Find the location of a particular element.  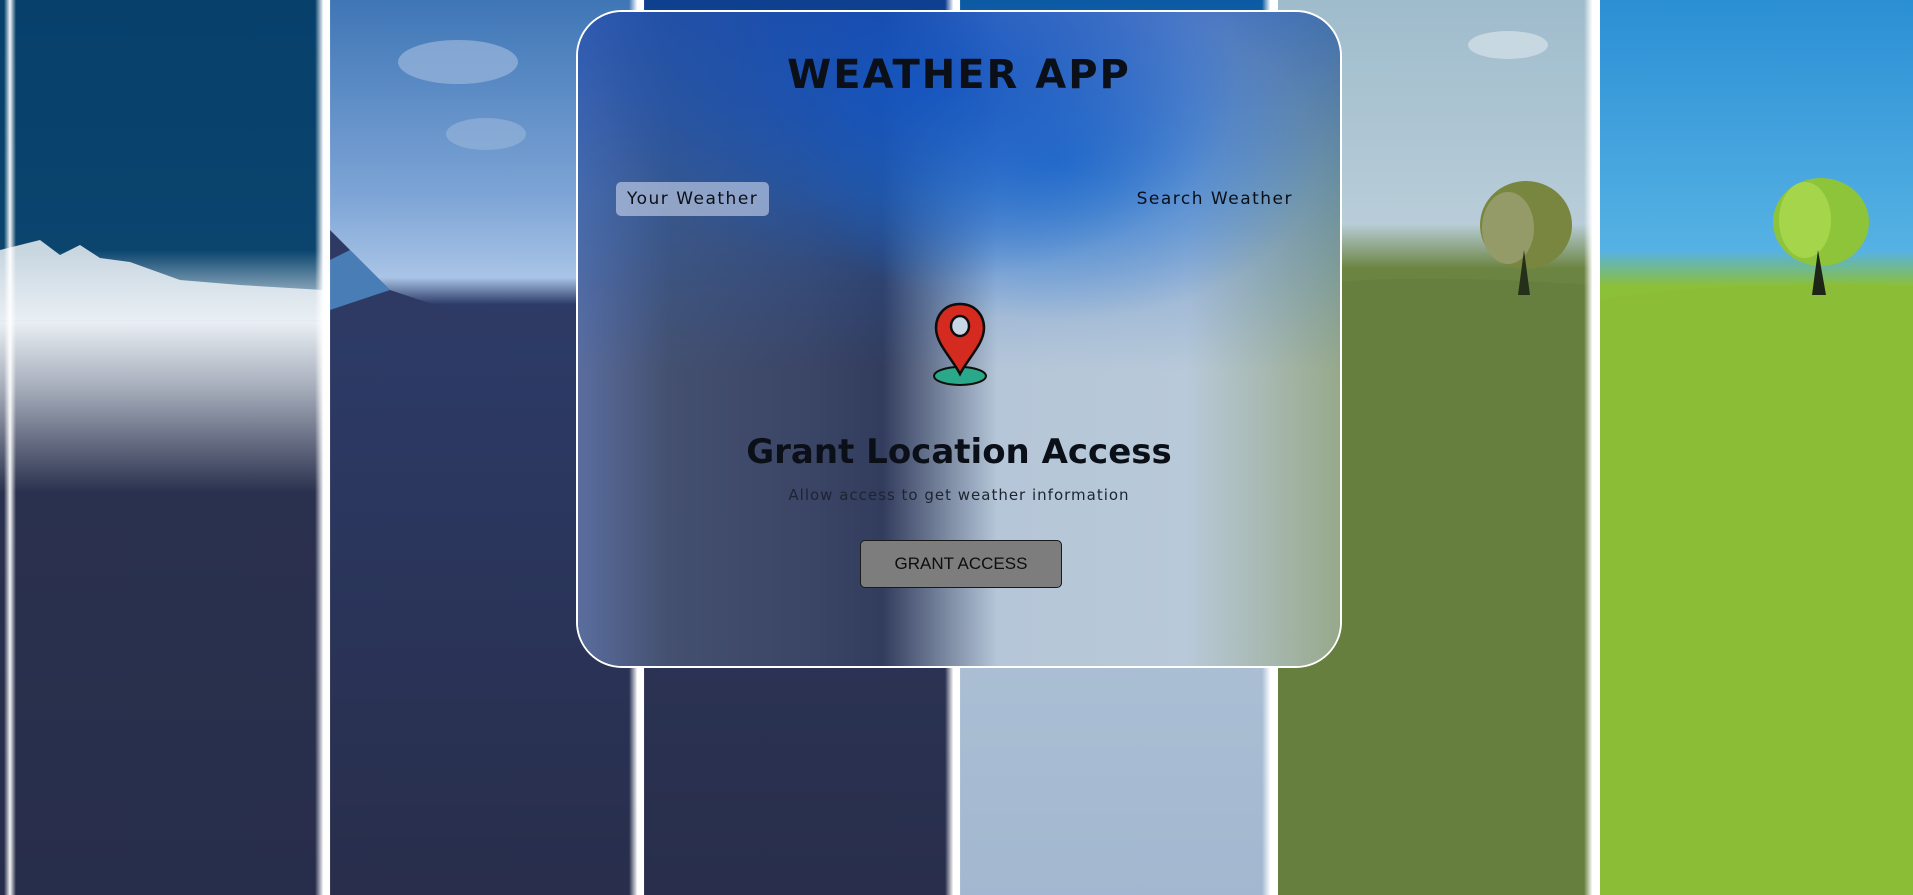

tab-your-weather: Your Weather is located at coordinates (693, 199).